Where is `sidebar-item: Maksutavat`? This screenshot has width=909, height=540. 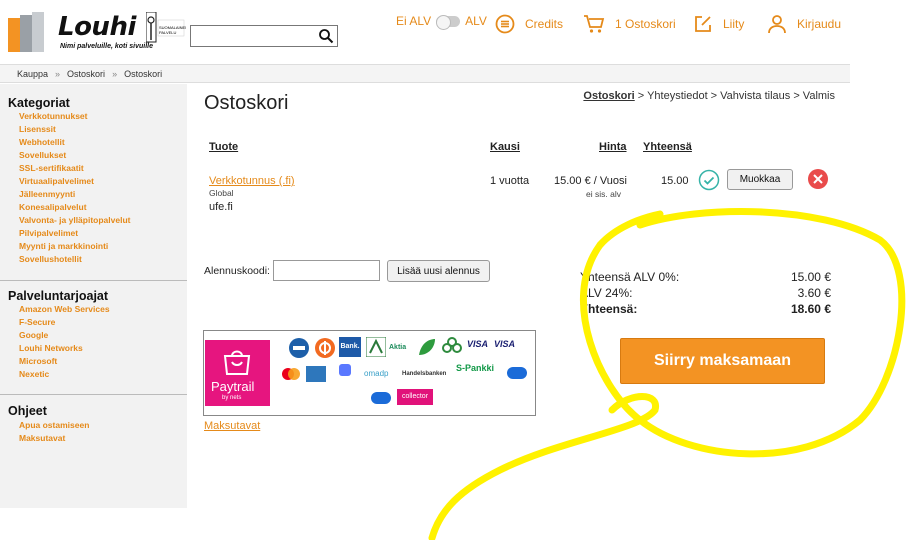
sidebar-item: Maksutavat is located at coordinates (54, 438).